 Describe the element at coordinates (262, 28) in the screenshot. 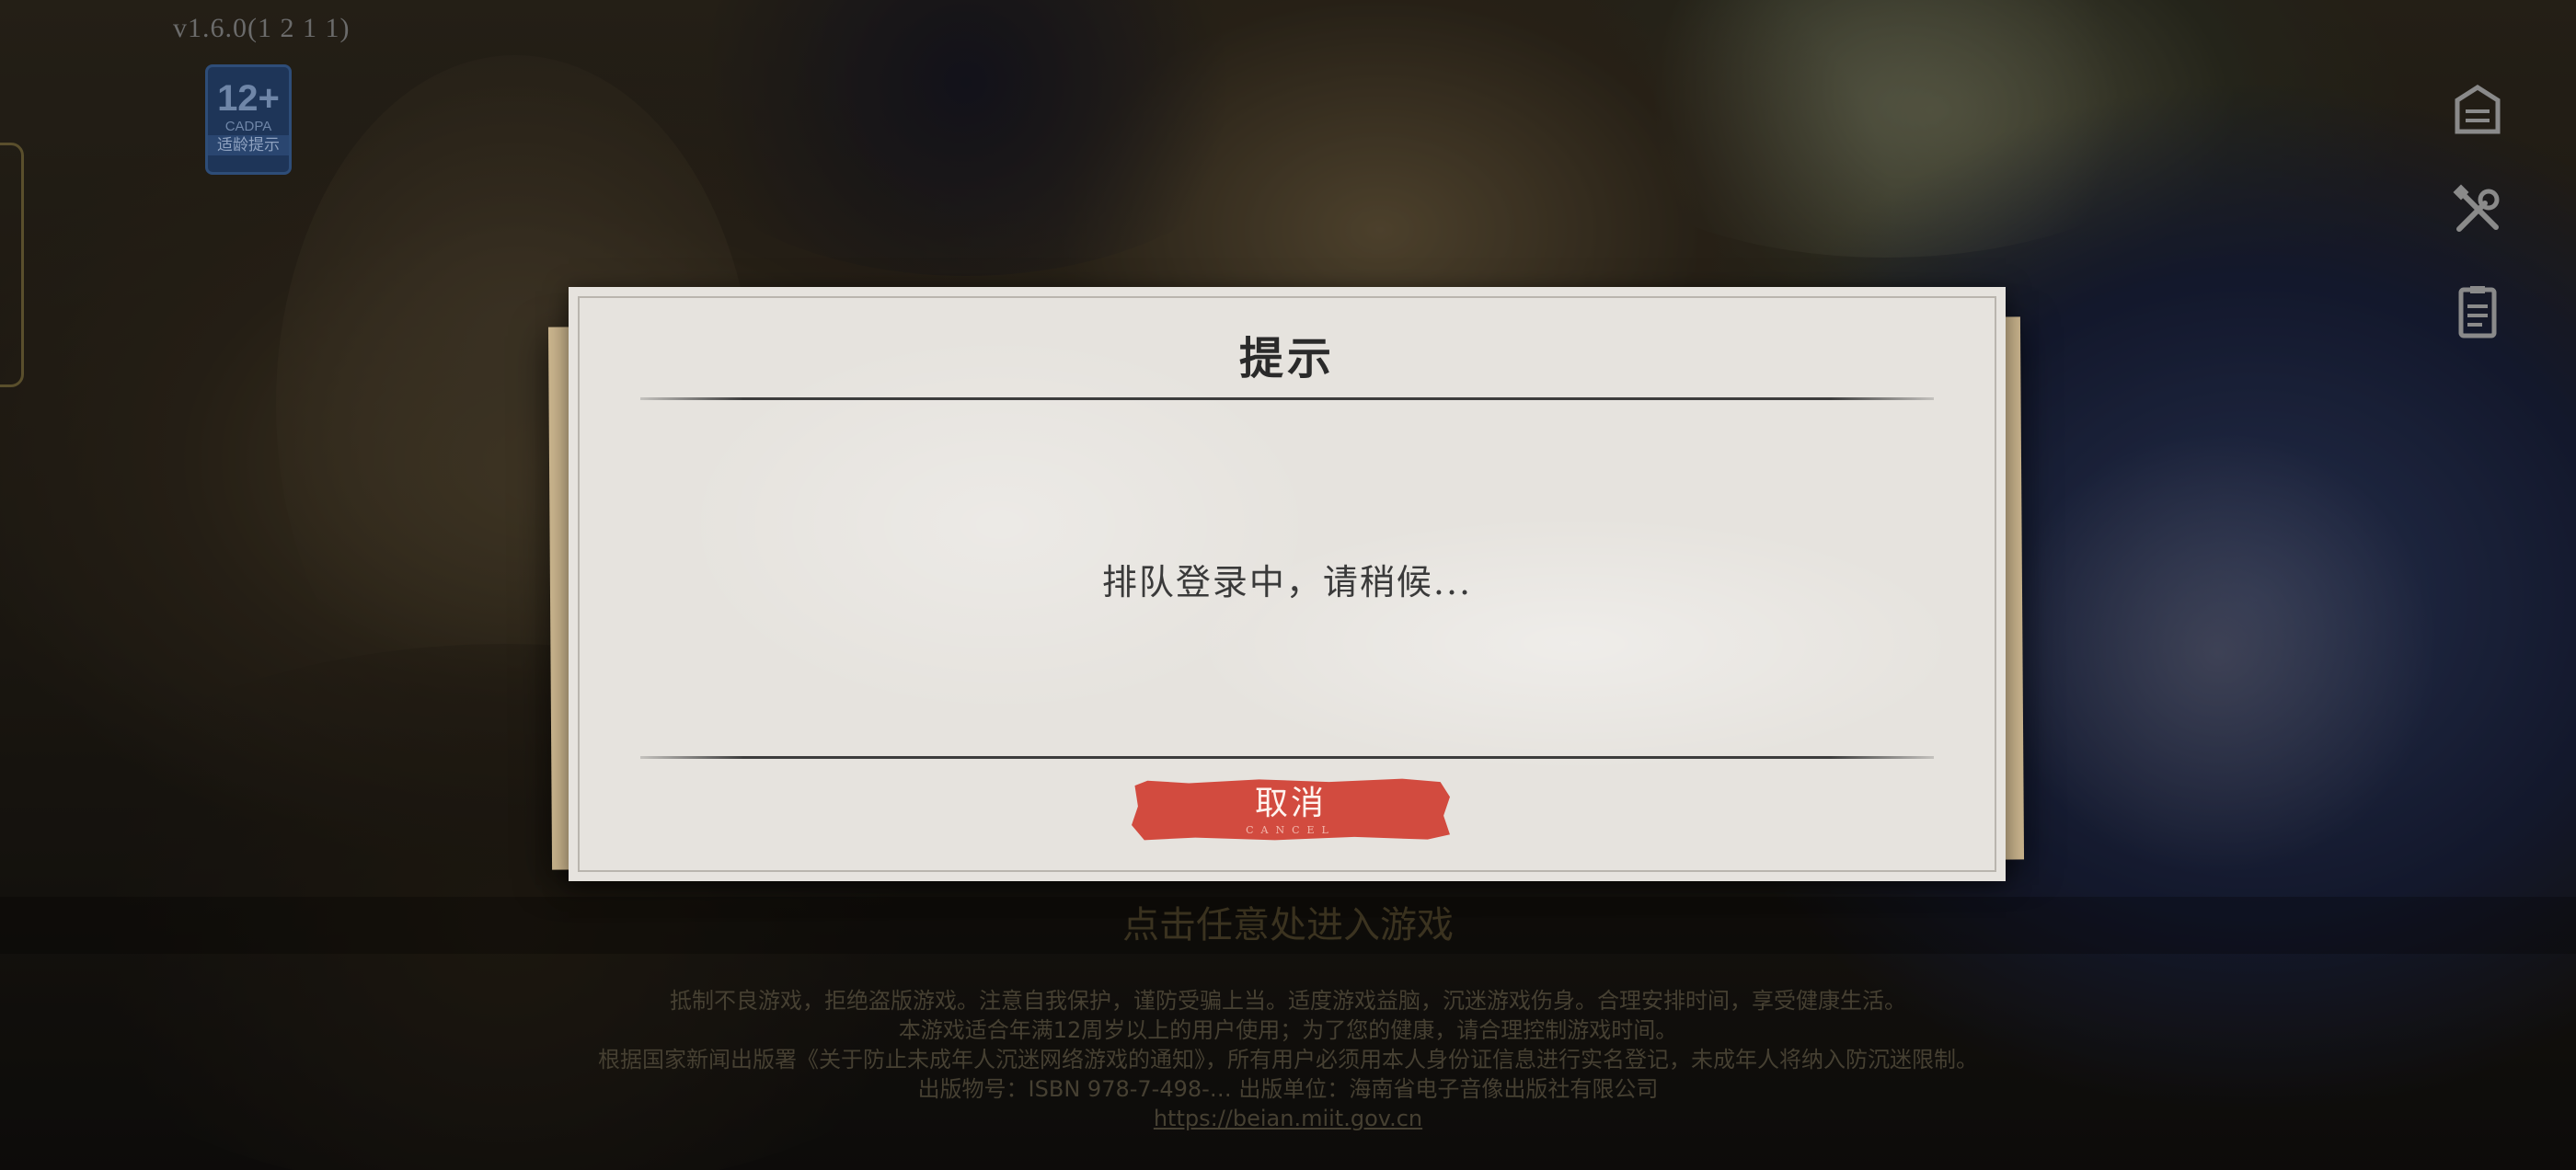

I see `version-label: v1.6.0(1 2 1 1)` at that location.